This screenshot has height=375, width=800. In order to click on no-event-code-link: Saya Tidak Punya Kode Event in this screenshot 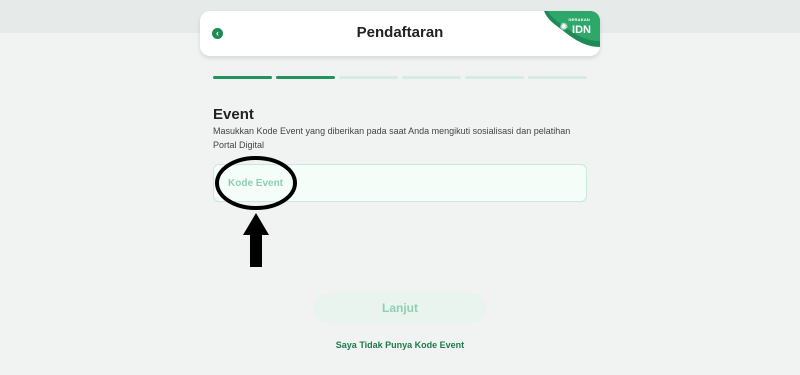, I will do `click(400, 345)`.